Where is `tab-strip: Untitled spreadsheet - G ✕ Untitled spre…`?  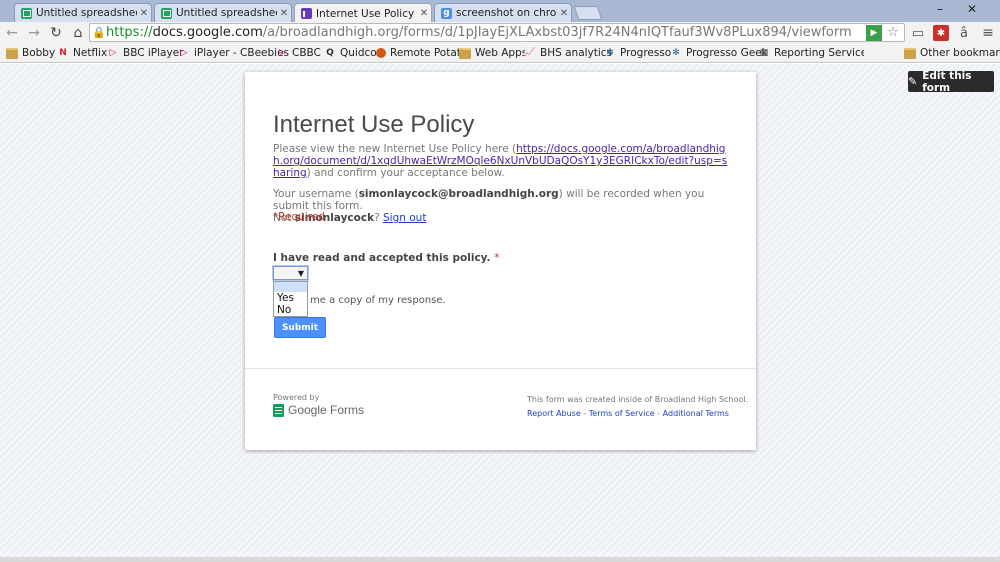
tab-strip: Untitled spreadsheet - G ✕ Untitled spre… is located at coordinates (500, 11).